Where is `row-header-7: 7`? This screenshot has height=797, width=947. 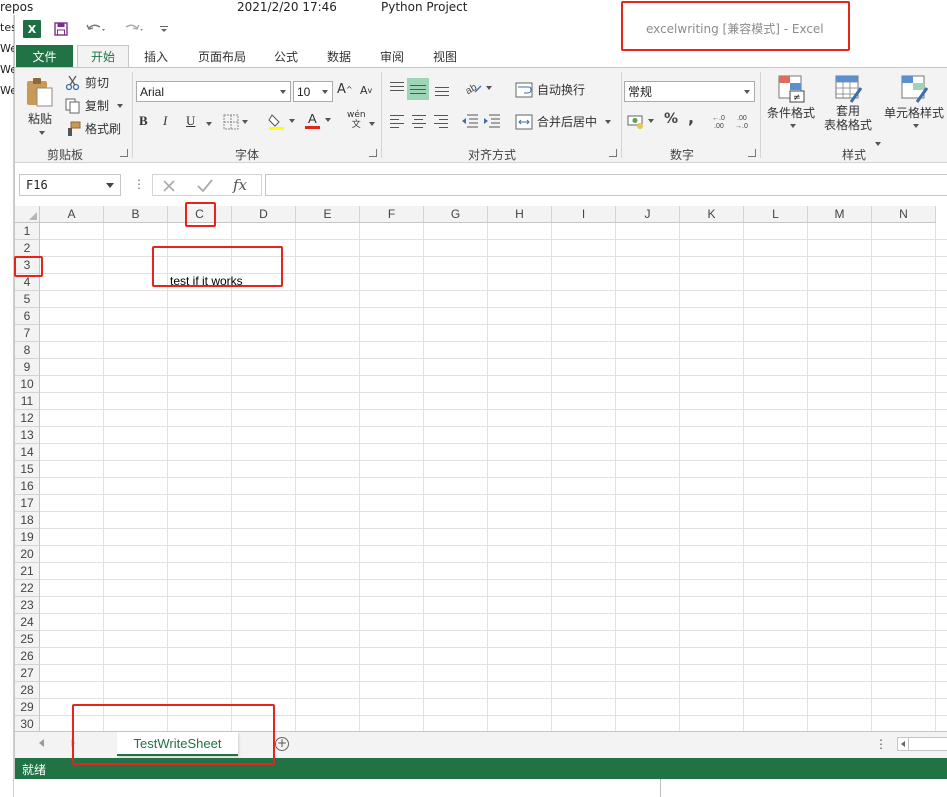
row-header-7: 7 is located at coordinates (27, 333).